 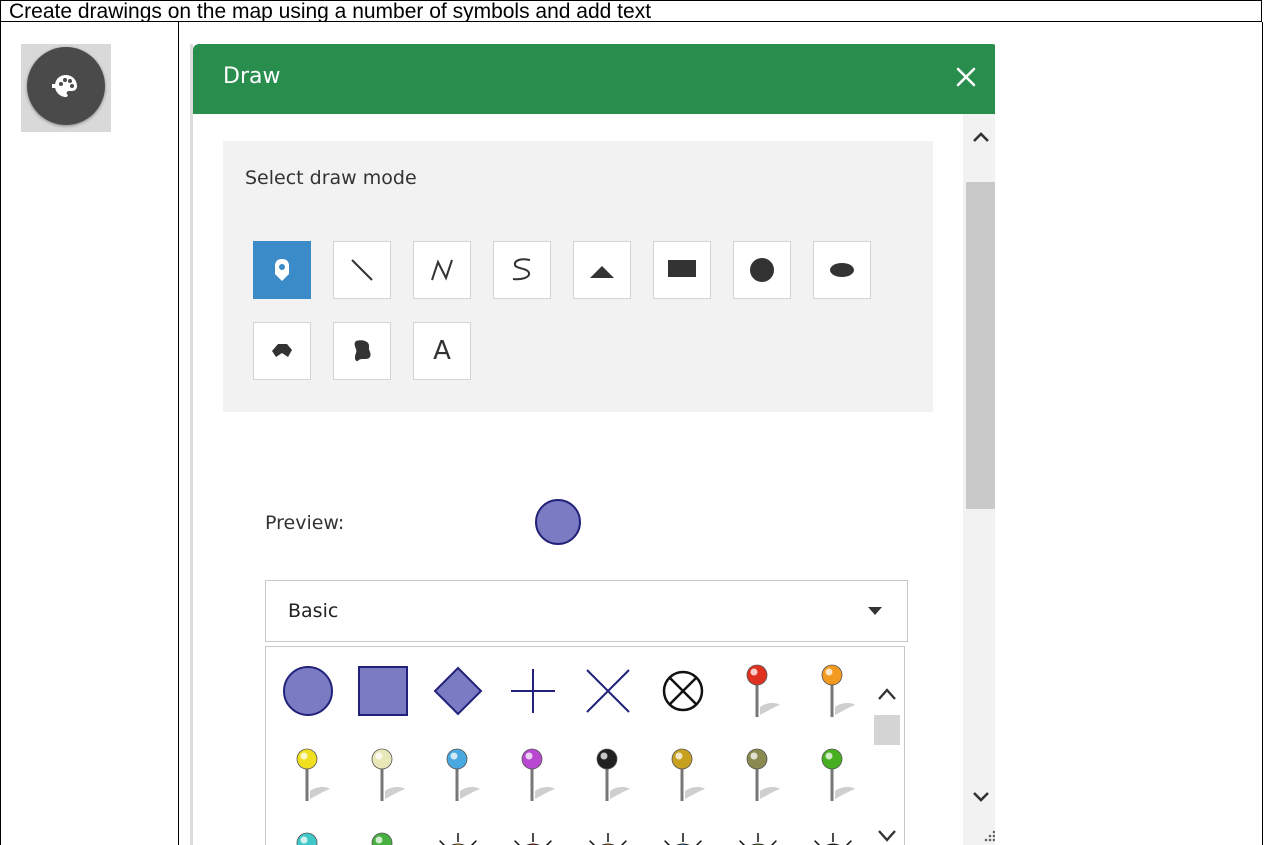 What do you see at coordinates (1262, 433) in the screenshot?
I see `table-border` at bounding box center [1262, 433].